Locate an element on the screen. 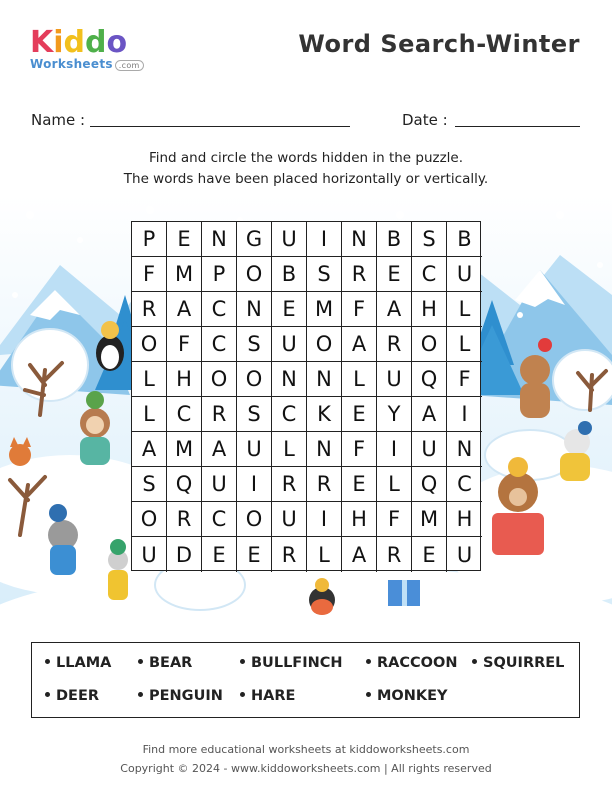  grid-cell: D is located at coordinates (184, 554).